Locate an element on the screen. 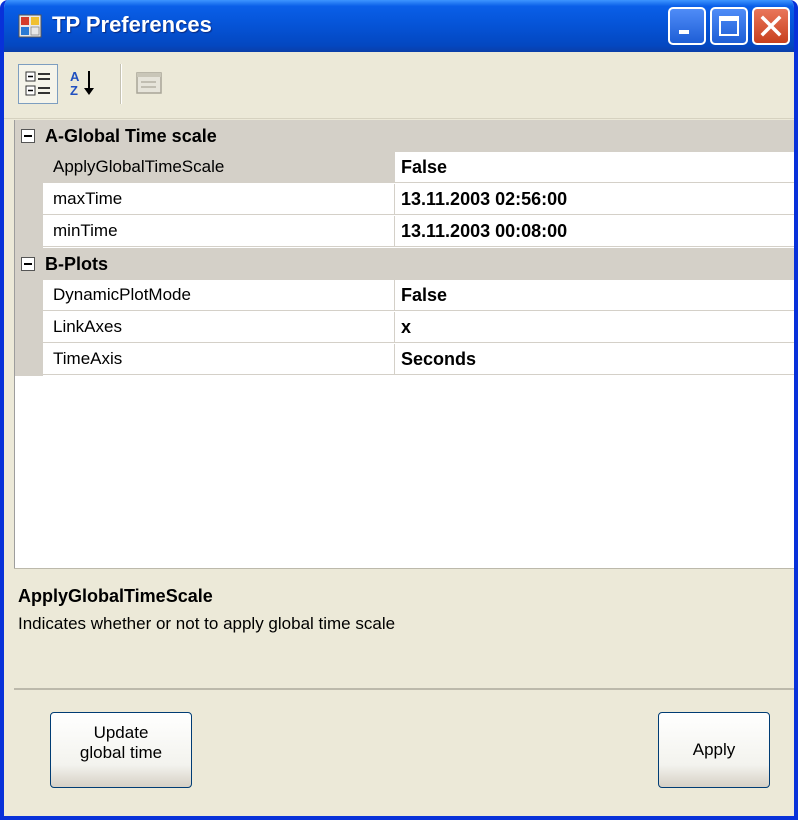  property-name: LinkAxes is located at coordinates (219, 327).